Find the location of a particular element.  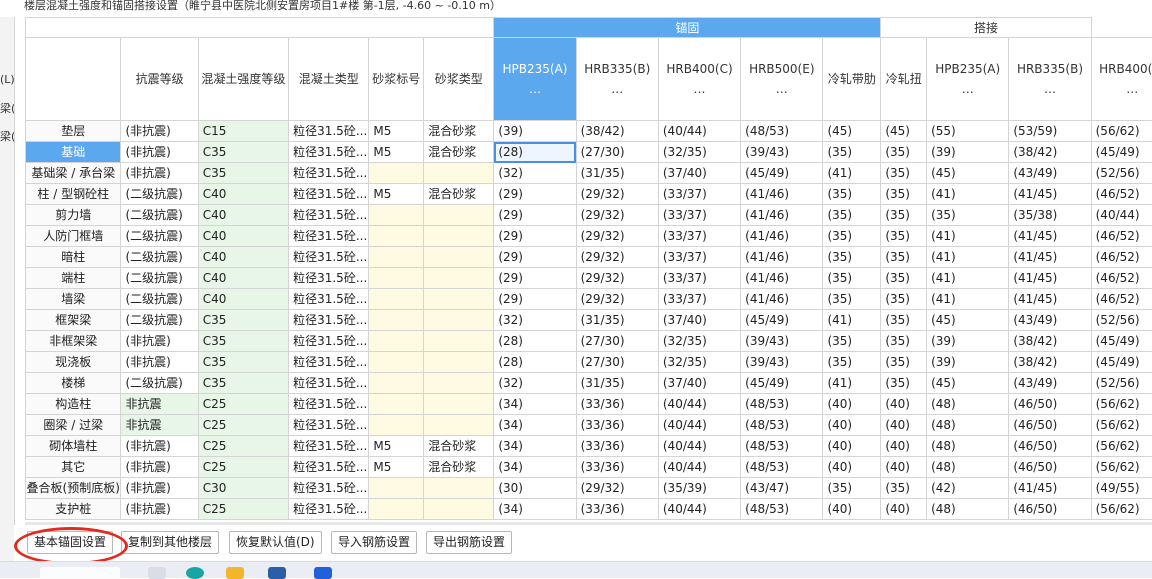

grid-cell: (31/35) is located at coordinates (617, 173).